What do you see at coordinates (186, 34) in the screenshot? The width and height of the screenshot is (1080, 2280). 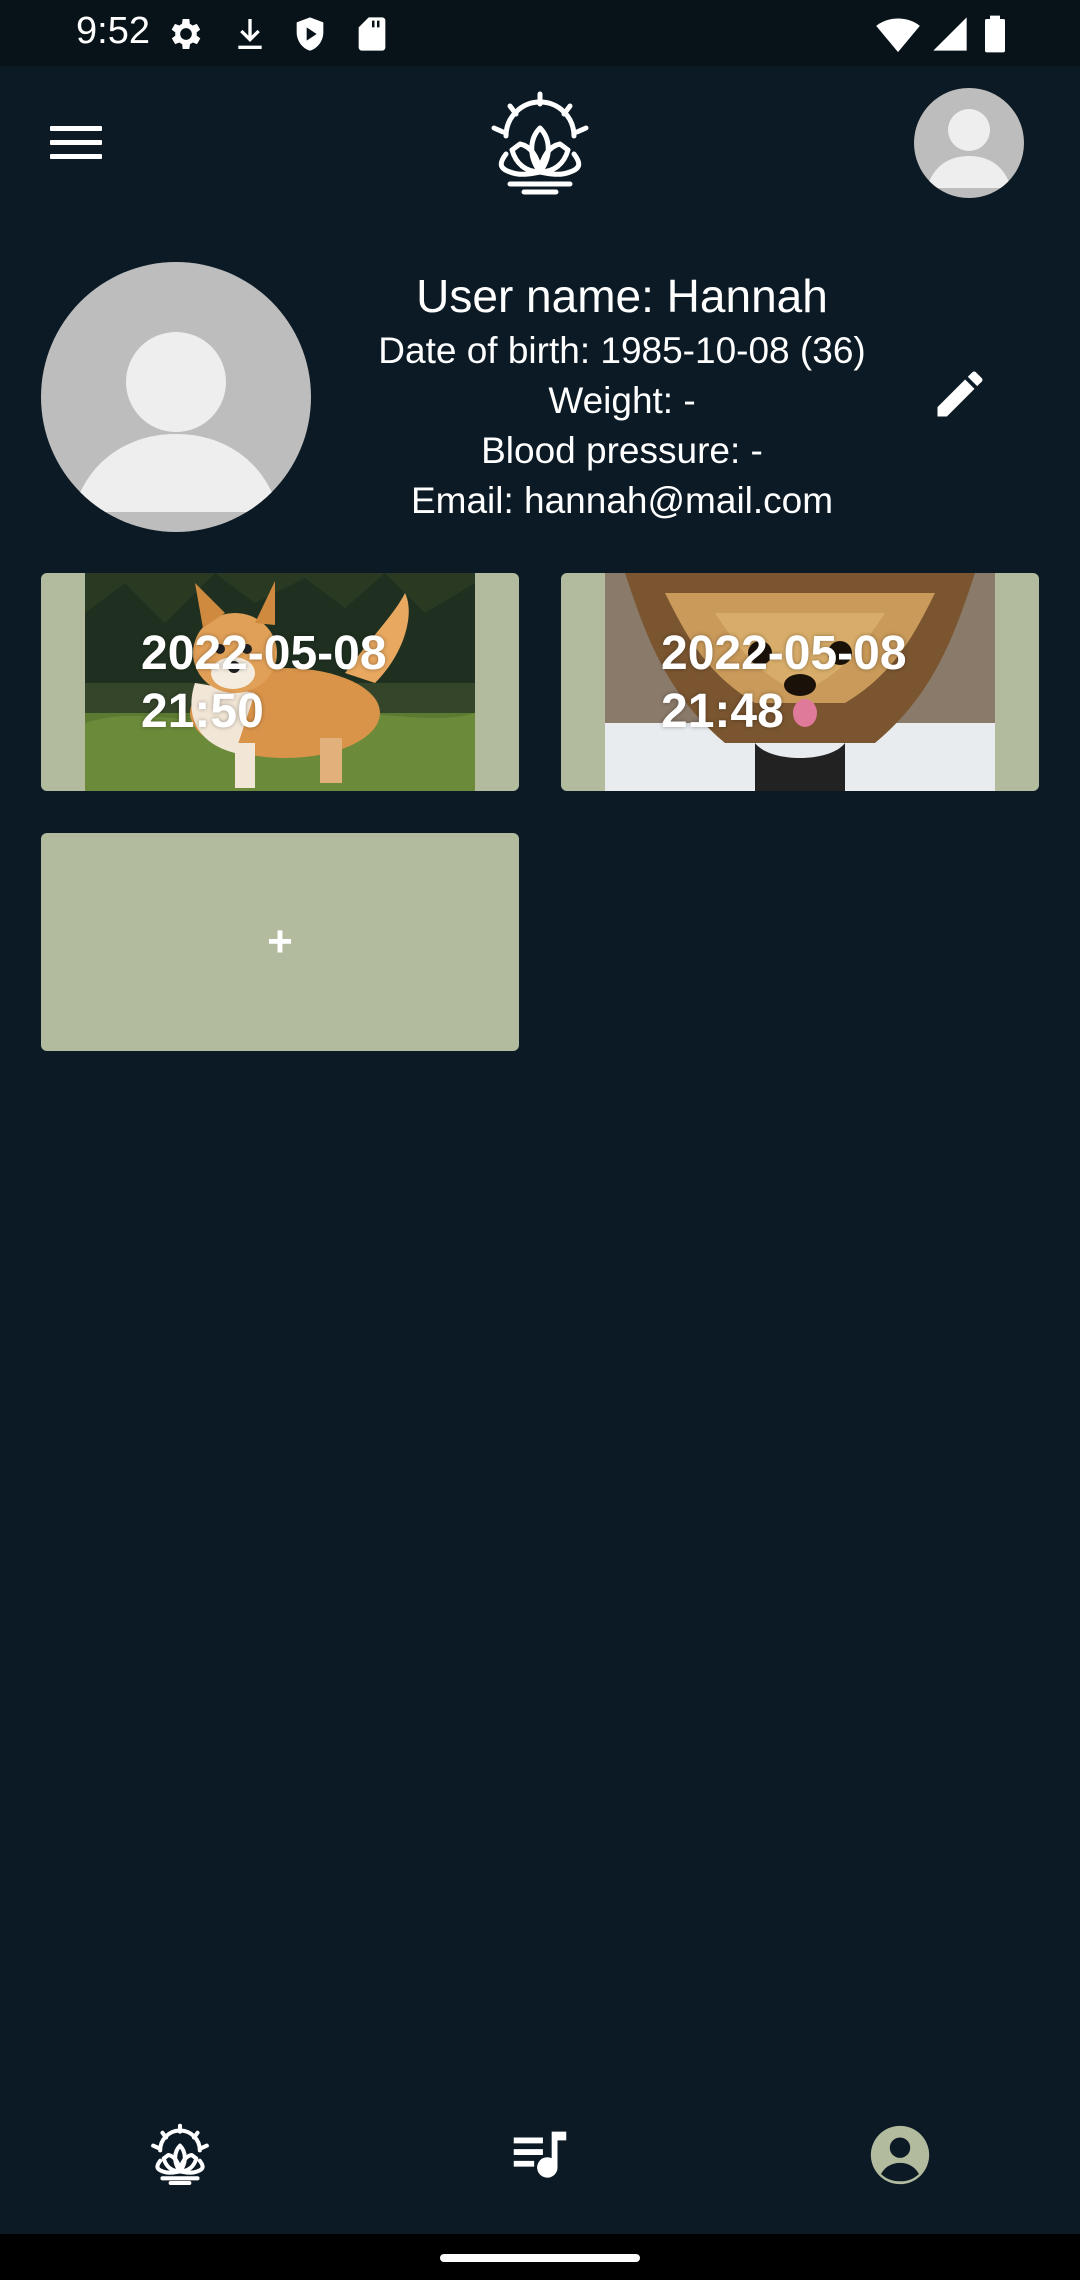 I see `settings-icon` at bounding box center [186, 34].